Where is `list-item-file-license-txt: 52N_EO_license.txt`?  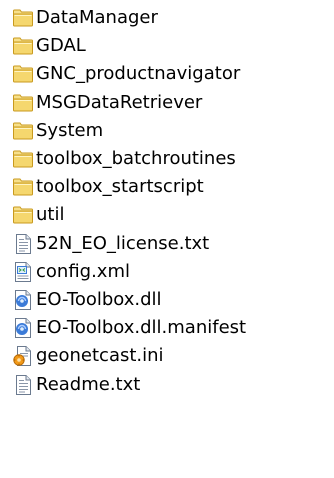 list-item-file-license-txt: 52N_EO_license.txt is located at coordinates (129, 244).